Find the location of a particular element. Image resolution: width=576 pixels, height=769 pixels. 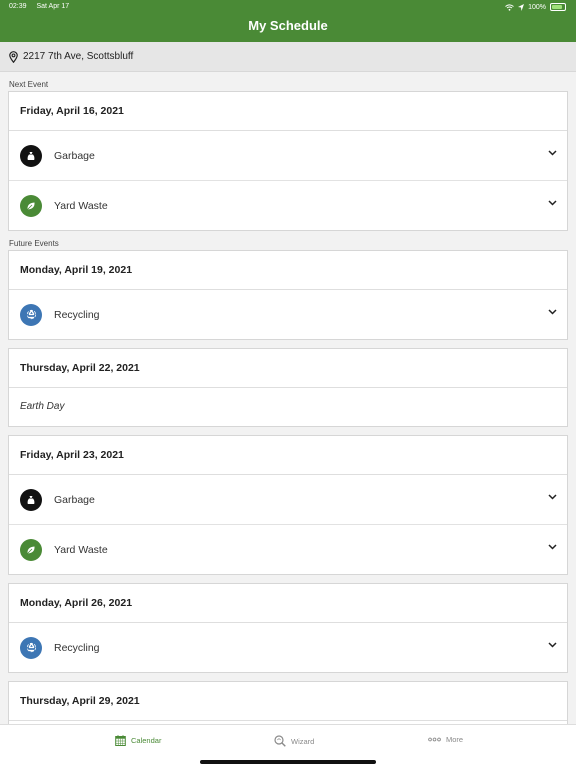

search-wizard-icon is located at coordinates (280, 741).